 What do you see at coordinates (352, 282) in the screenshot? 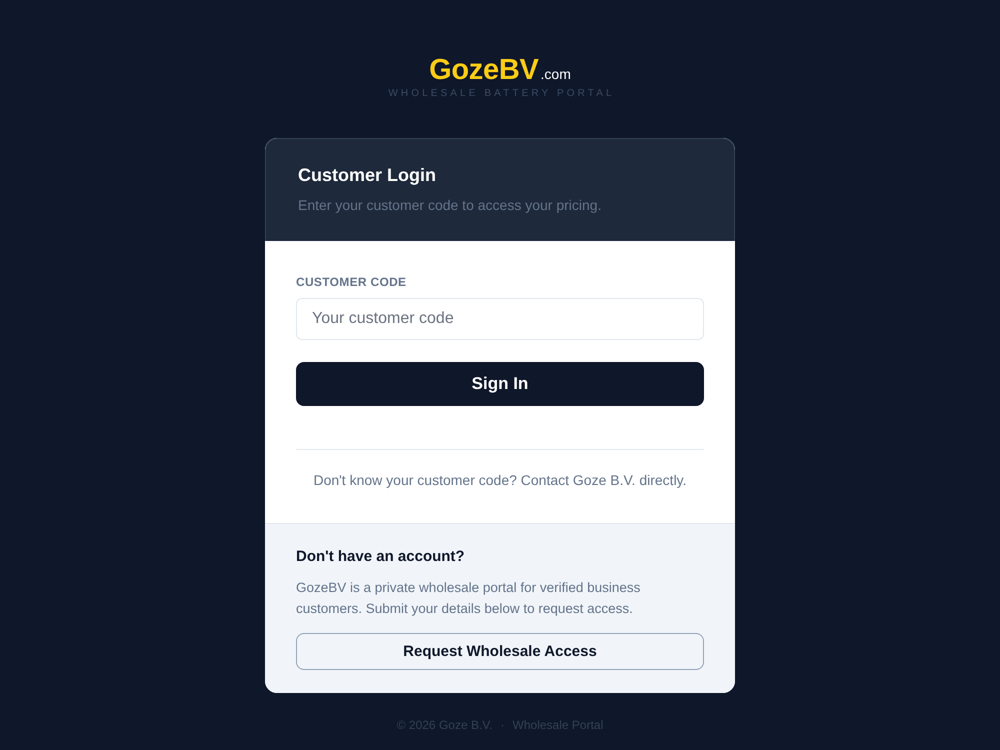
I see `field-label: CUSTOMER CODE` at bounding box center [352, 282].